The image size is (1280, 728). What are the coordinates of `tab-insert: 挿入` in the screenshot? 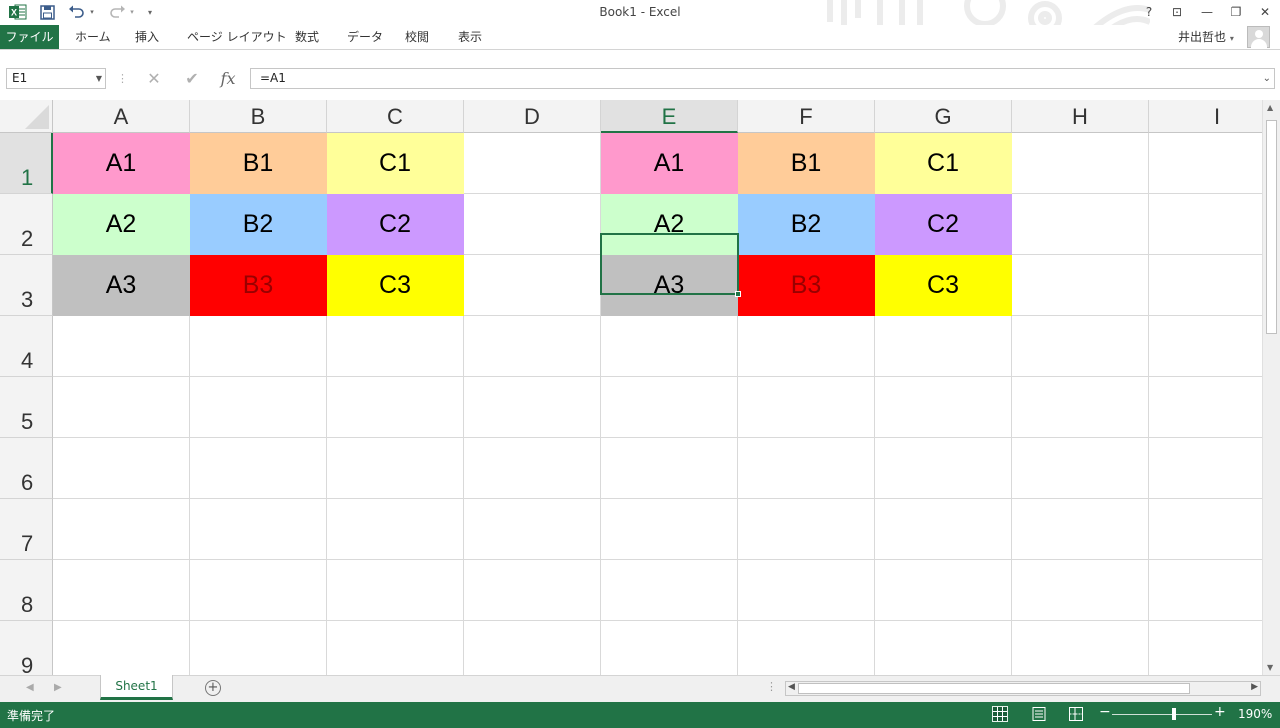 It's located at (147, 37).